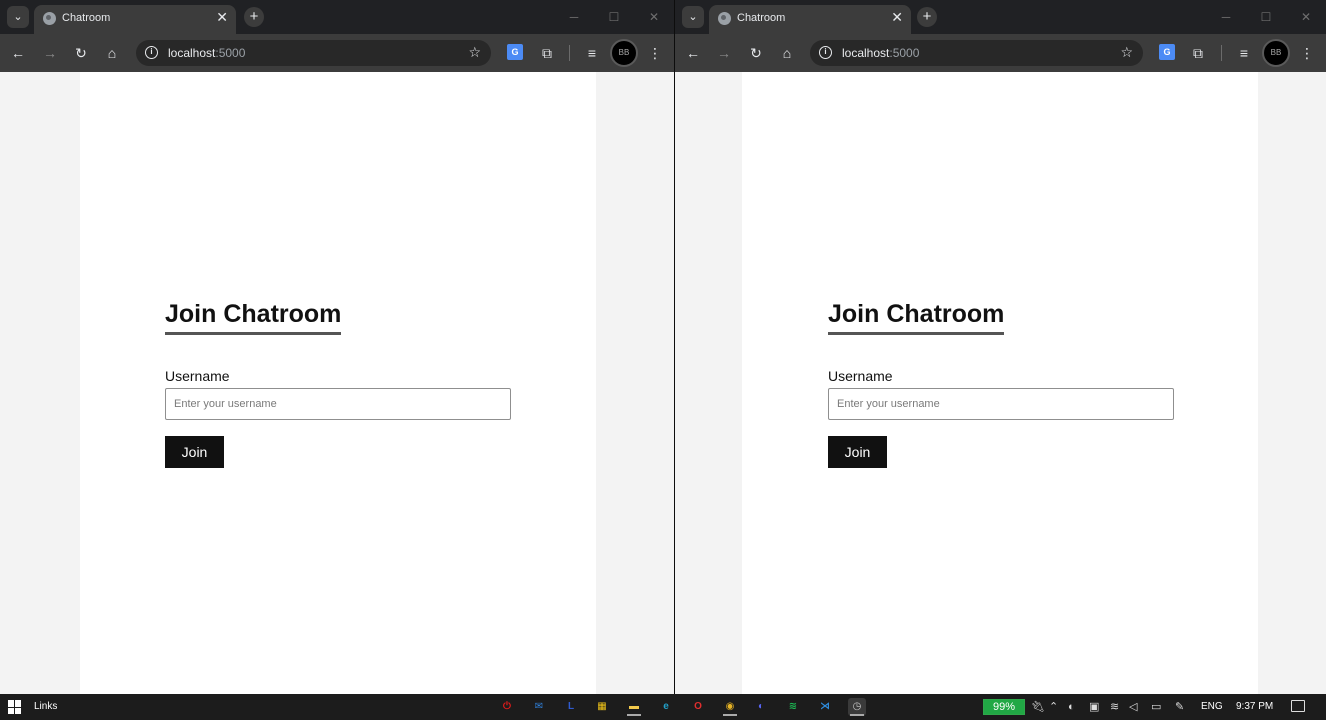  Describe the element at coordinates (1114, 707) in the screenshot. I see `wifi-icon: ≋` at that location.